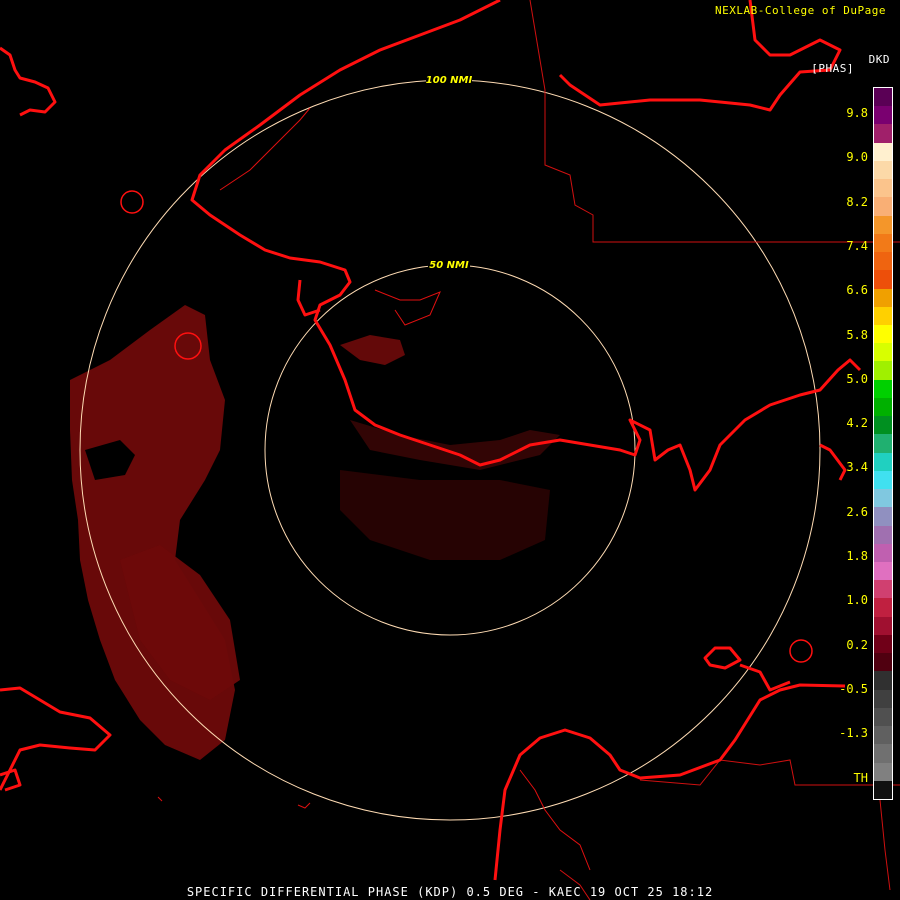 This screenshot has height=900, width=900. Describe the element at coordinates (853, 733) in the screenshot. I see `color-scale-tick: -1.3` at that location.